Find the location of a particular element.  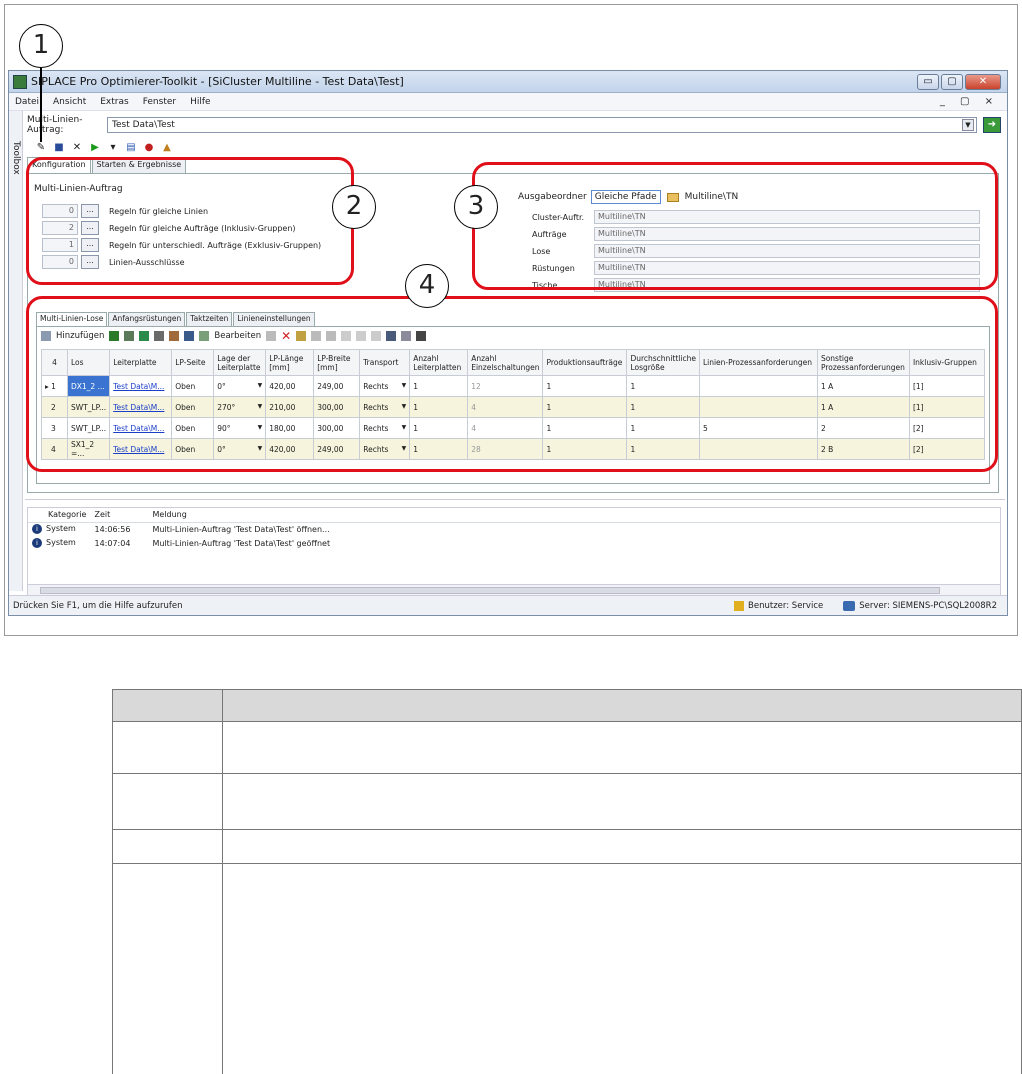

tab-configuration: Konfiguration is located at coordinates (59, 165).